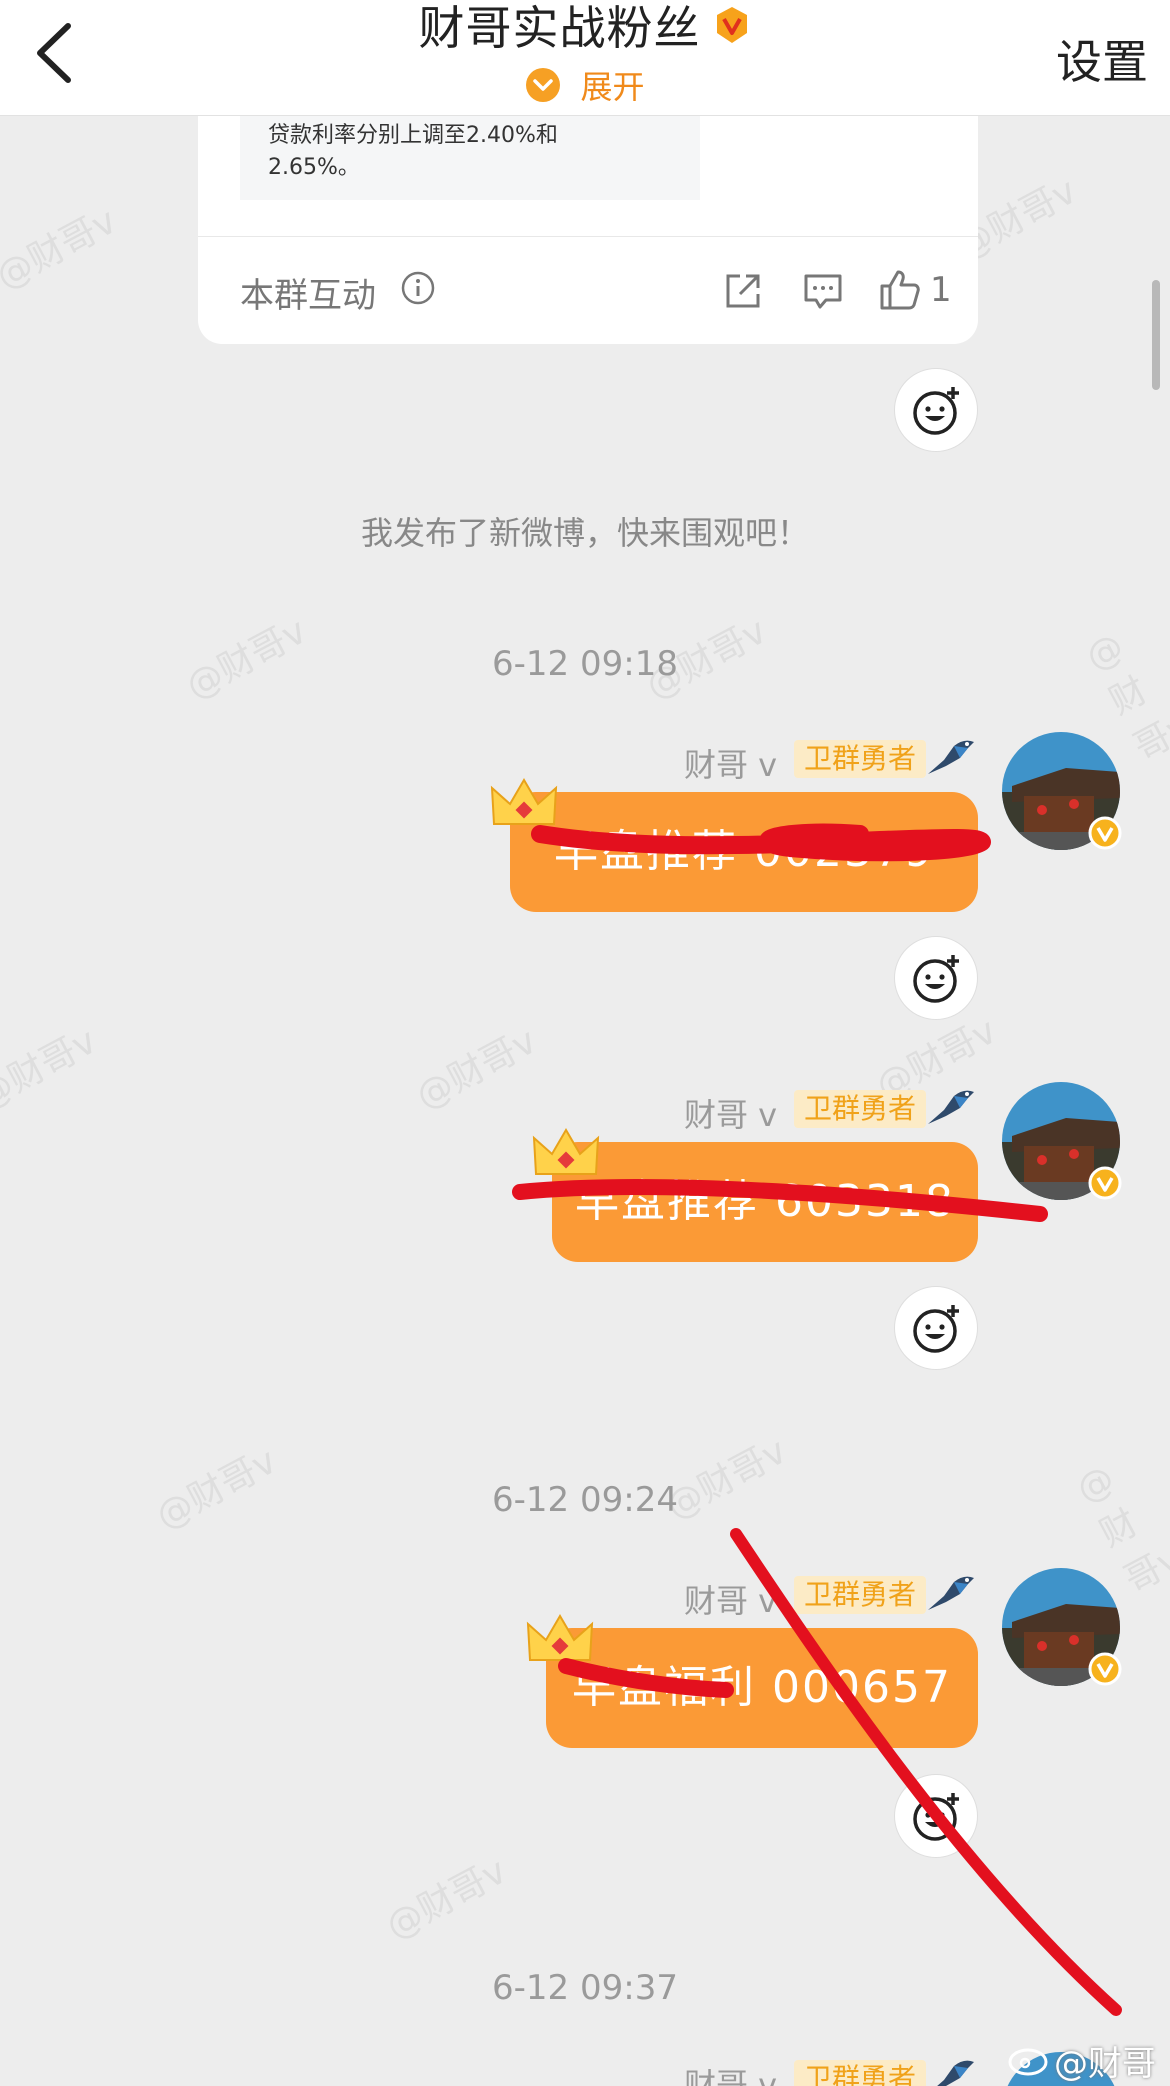 The height and width of the screenshot is (2086, 1170). Describe the element at coordinates (1105, 2065) in the screenshot. I see `corner-watermark: @财哥v` at that location.